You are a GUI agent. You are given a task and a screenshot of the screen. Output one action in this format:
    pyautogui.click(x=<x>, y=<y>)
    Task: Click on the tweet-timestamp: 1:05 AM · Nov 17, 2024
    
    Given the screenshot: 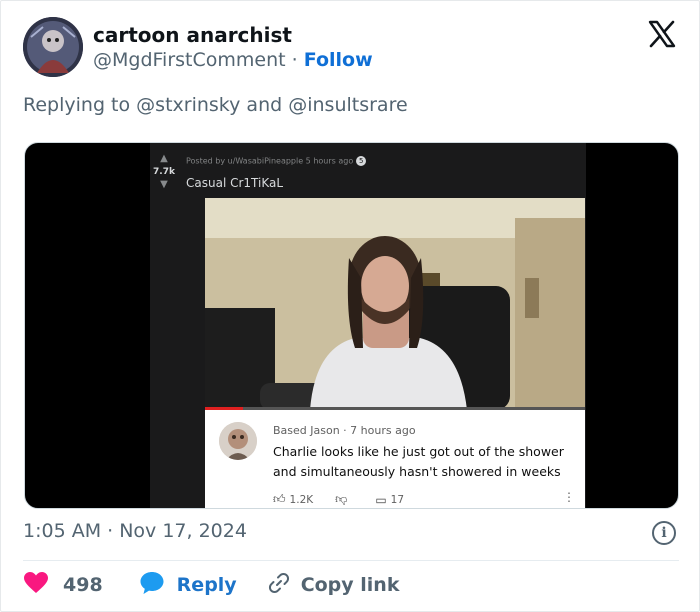 What is the action you would take?
    pyautogui.click(x=135, y=531)
    